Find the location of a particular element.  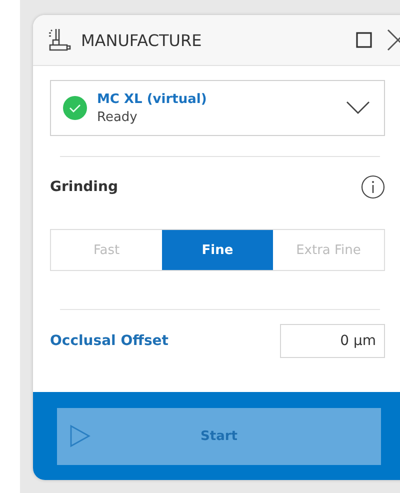

field-label: Occlusal Offset is located at coordinates (109, 341).